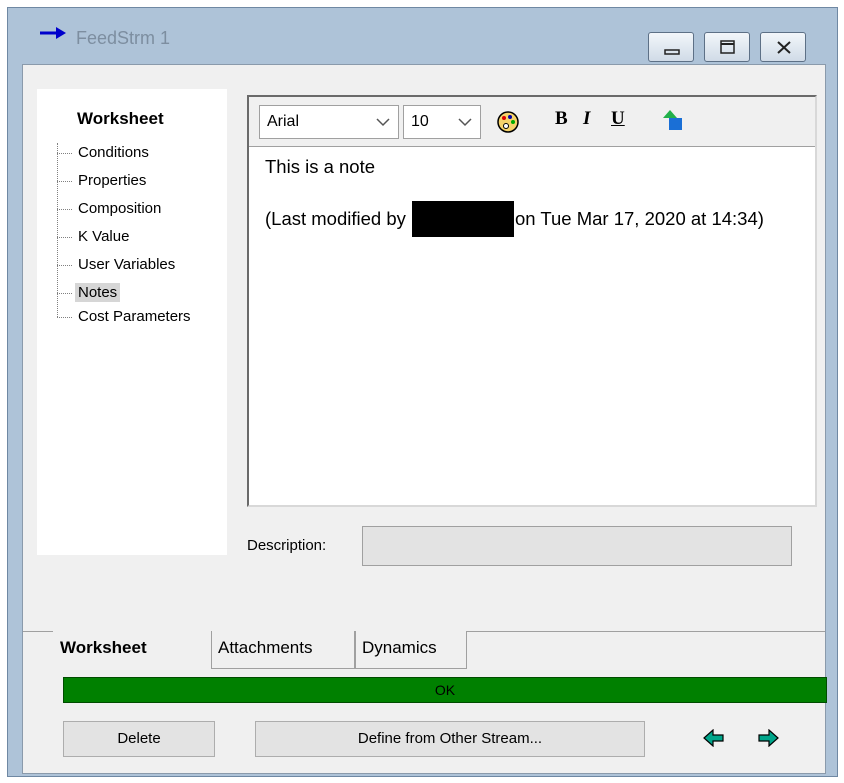 The image size is (844, 783). I want to click on close-icon, so click(784, 47).